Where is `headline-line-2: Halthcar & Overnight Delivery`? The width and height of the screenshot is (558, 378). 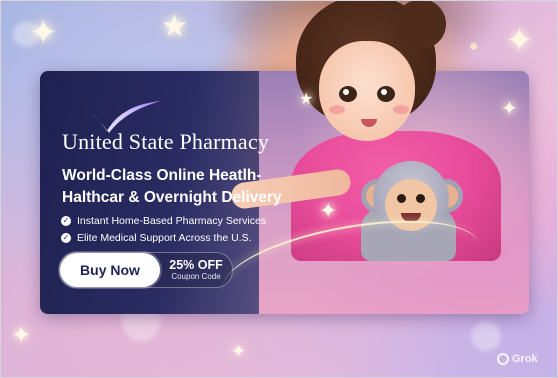
headline-line-2: Halthcar & Overnight Delivery is located at coordinates (172, 197).